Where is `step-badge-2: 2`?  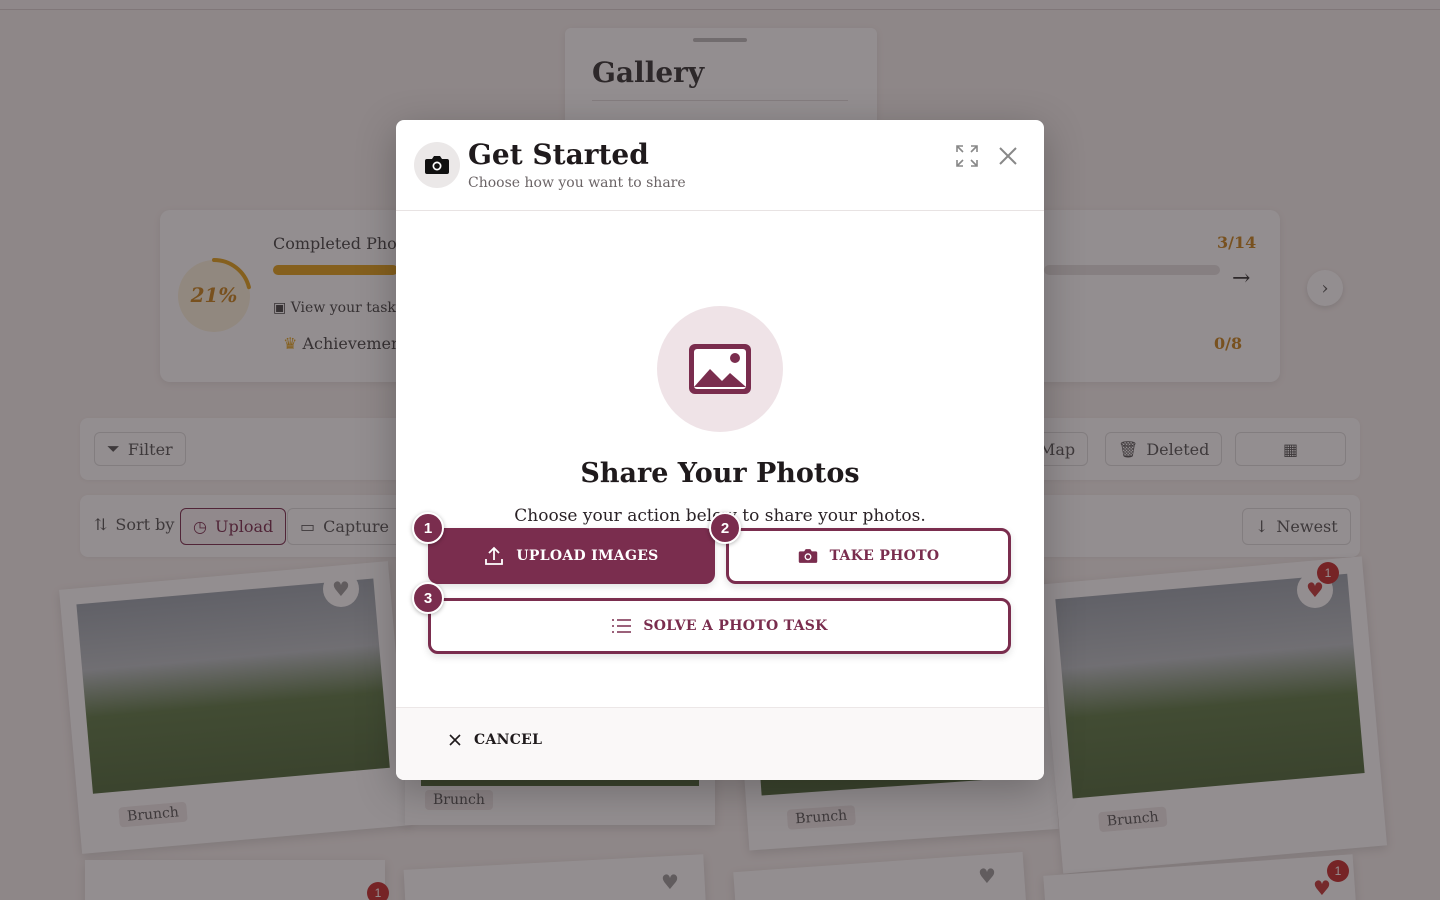 step-badge-2: 2 is located at coordinates (725, 528).